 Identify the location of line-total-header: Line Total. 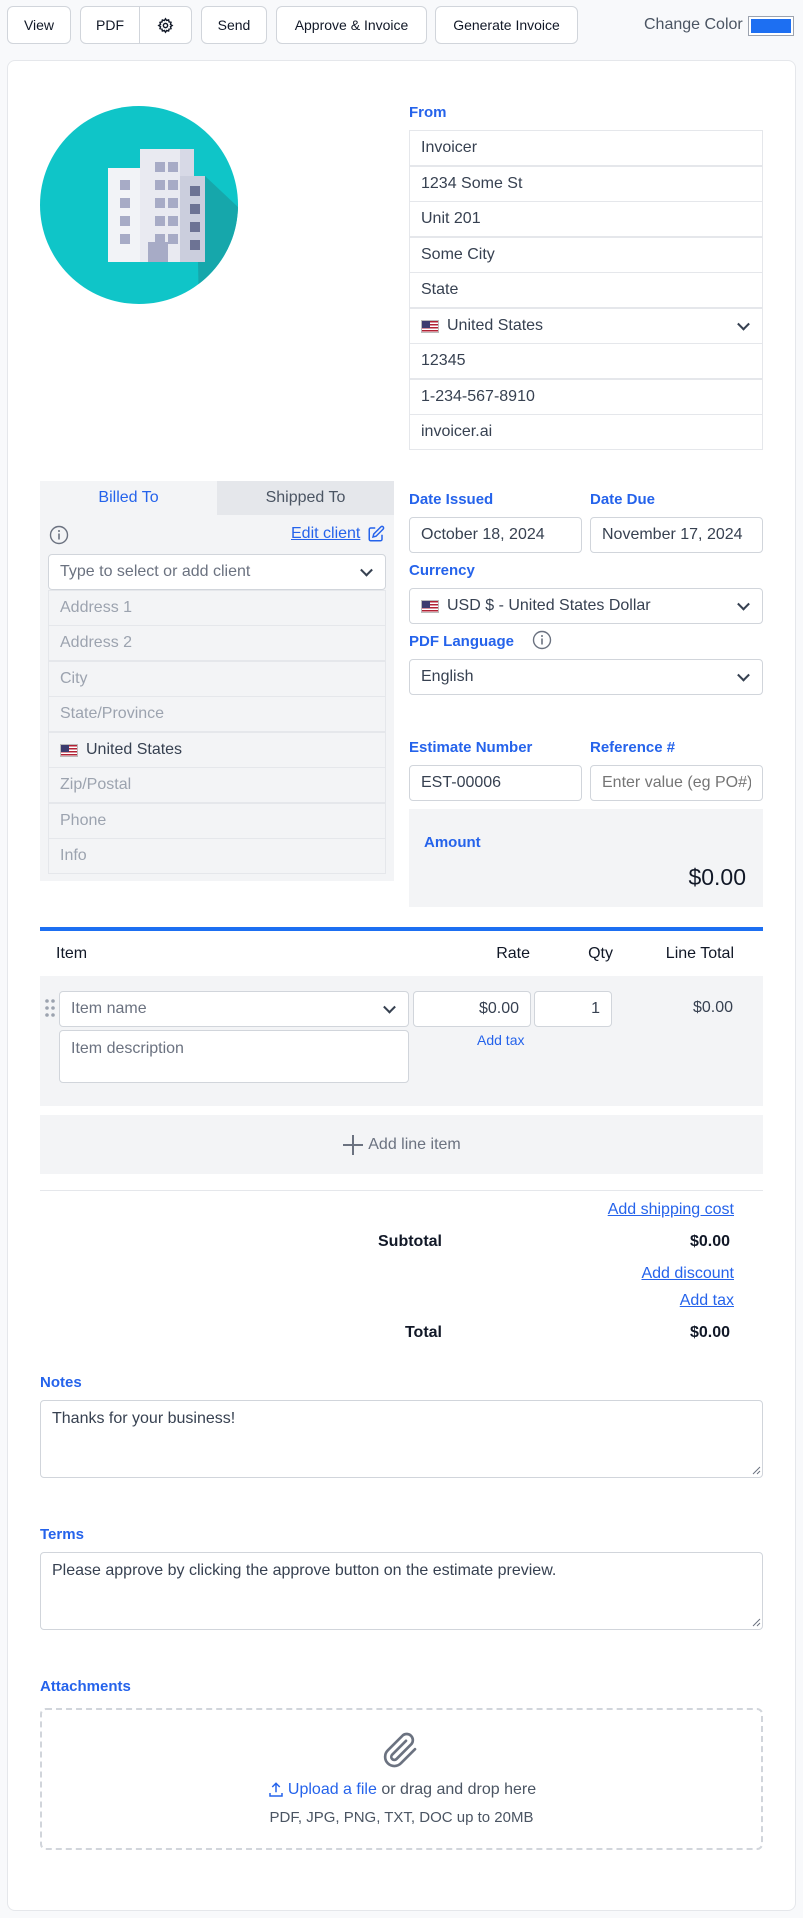
(699, 953).